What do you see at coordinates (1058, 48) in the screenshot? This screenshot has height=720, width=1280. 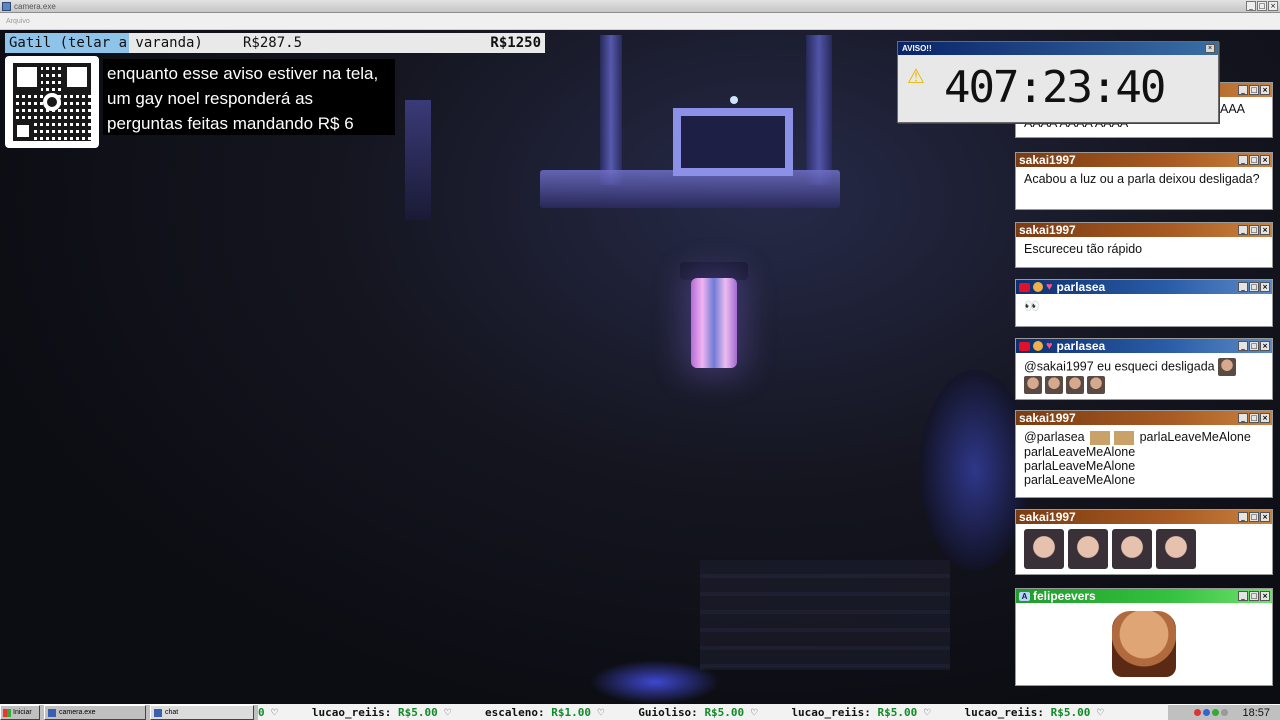 I see `timer-window-title: AVISO!!` at bounding box center [1058, 48].